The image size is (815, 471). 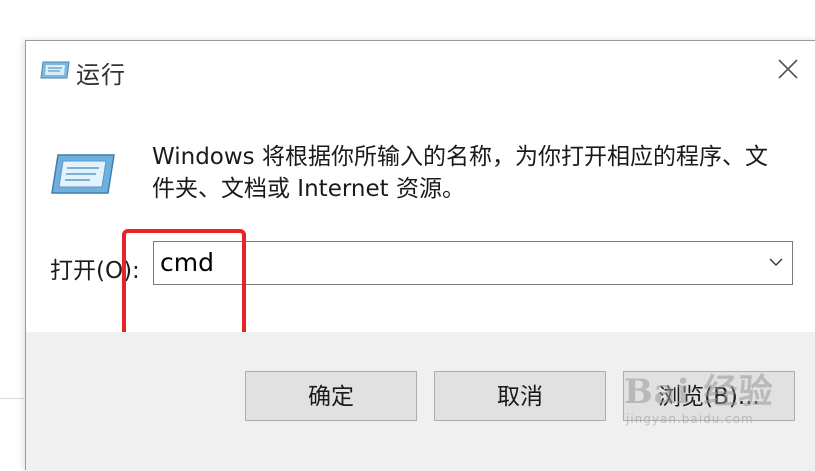 I want to click on cancel-button: 取消, so click(x=520, y=396).